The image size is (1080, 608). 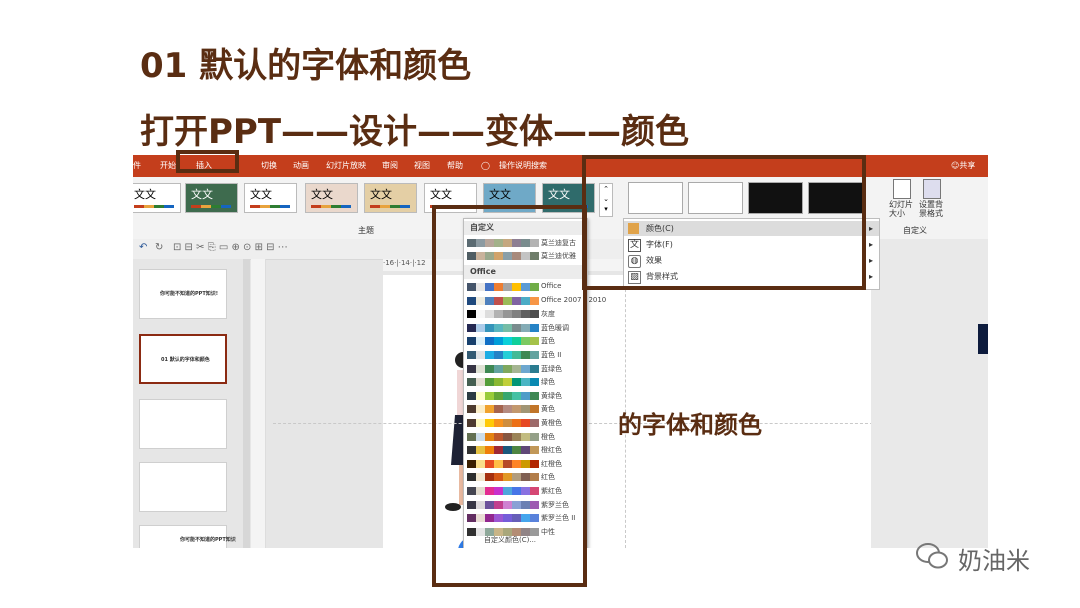 What do you see at coordinates (523, 166) in the screenshot?
I see `tell-me-search: 操作说明搜索` at bounding box center [523, 166].